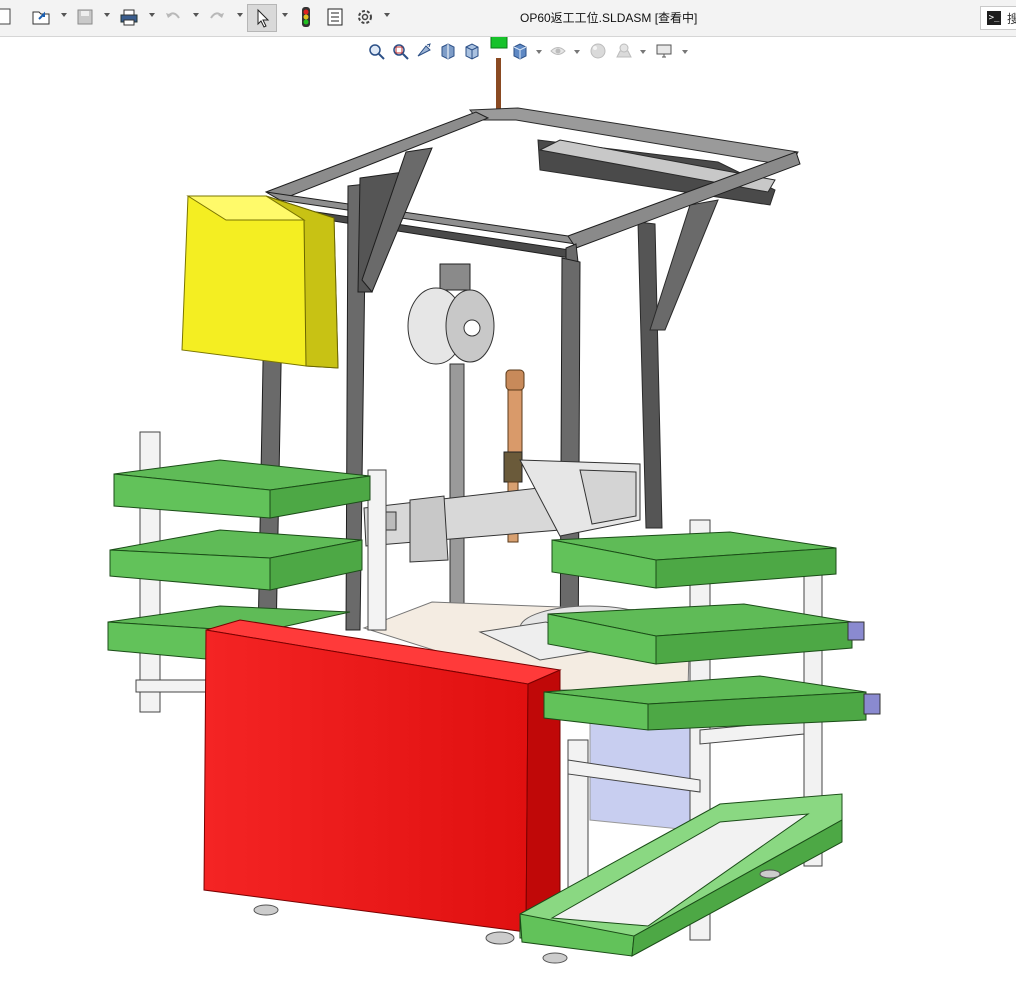  I want to click on spring-balancer, so click(451, 456).